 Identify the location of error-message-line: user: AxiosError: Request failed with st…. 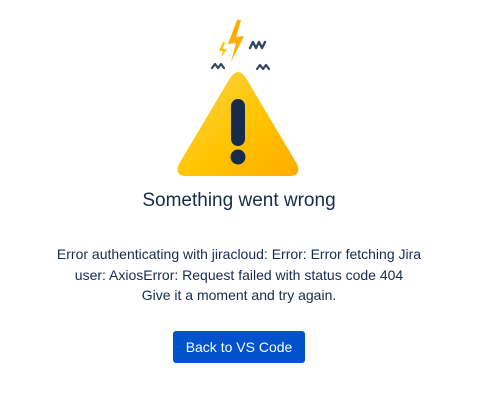
(239, 274).